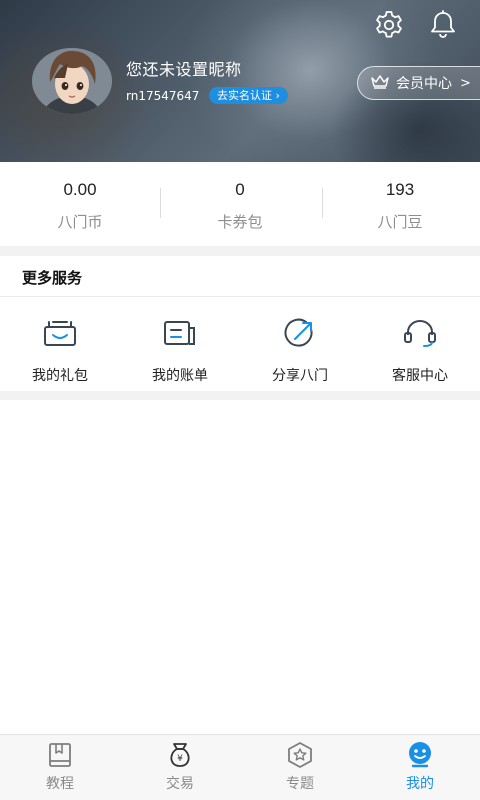  What do you see at coordinates (52, 278) in the screenshot?
I see `services-title: 更多服务` at bounding box center [52, 278].